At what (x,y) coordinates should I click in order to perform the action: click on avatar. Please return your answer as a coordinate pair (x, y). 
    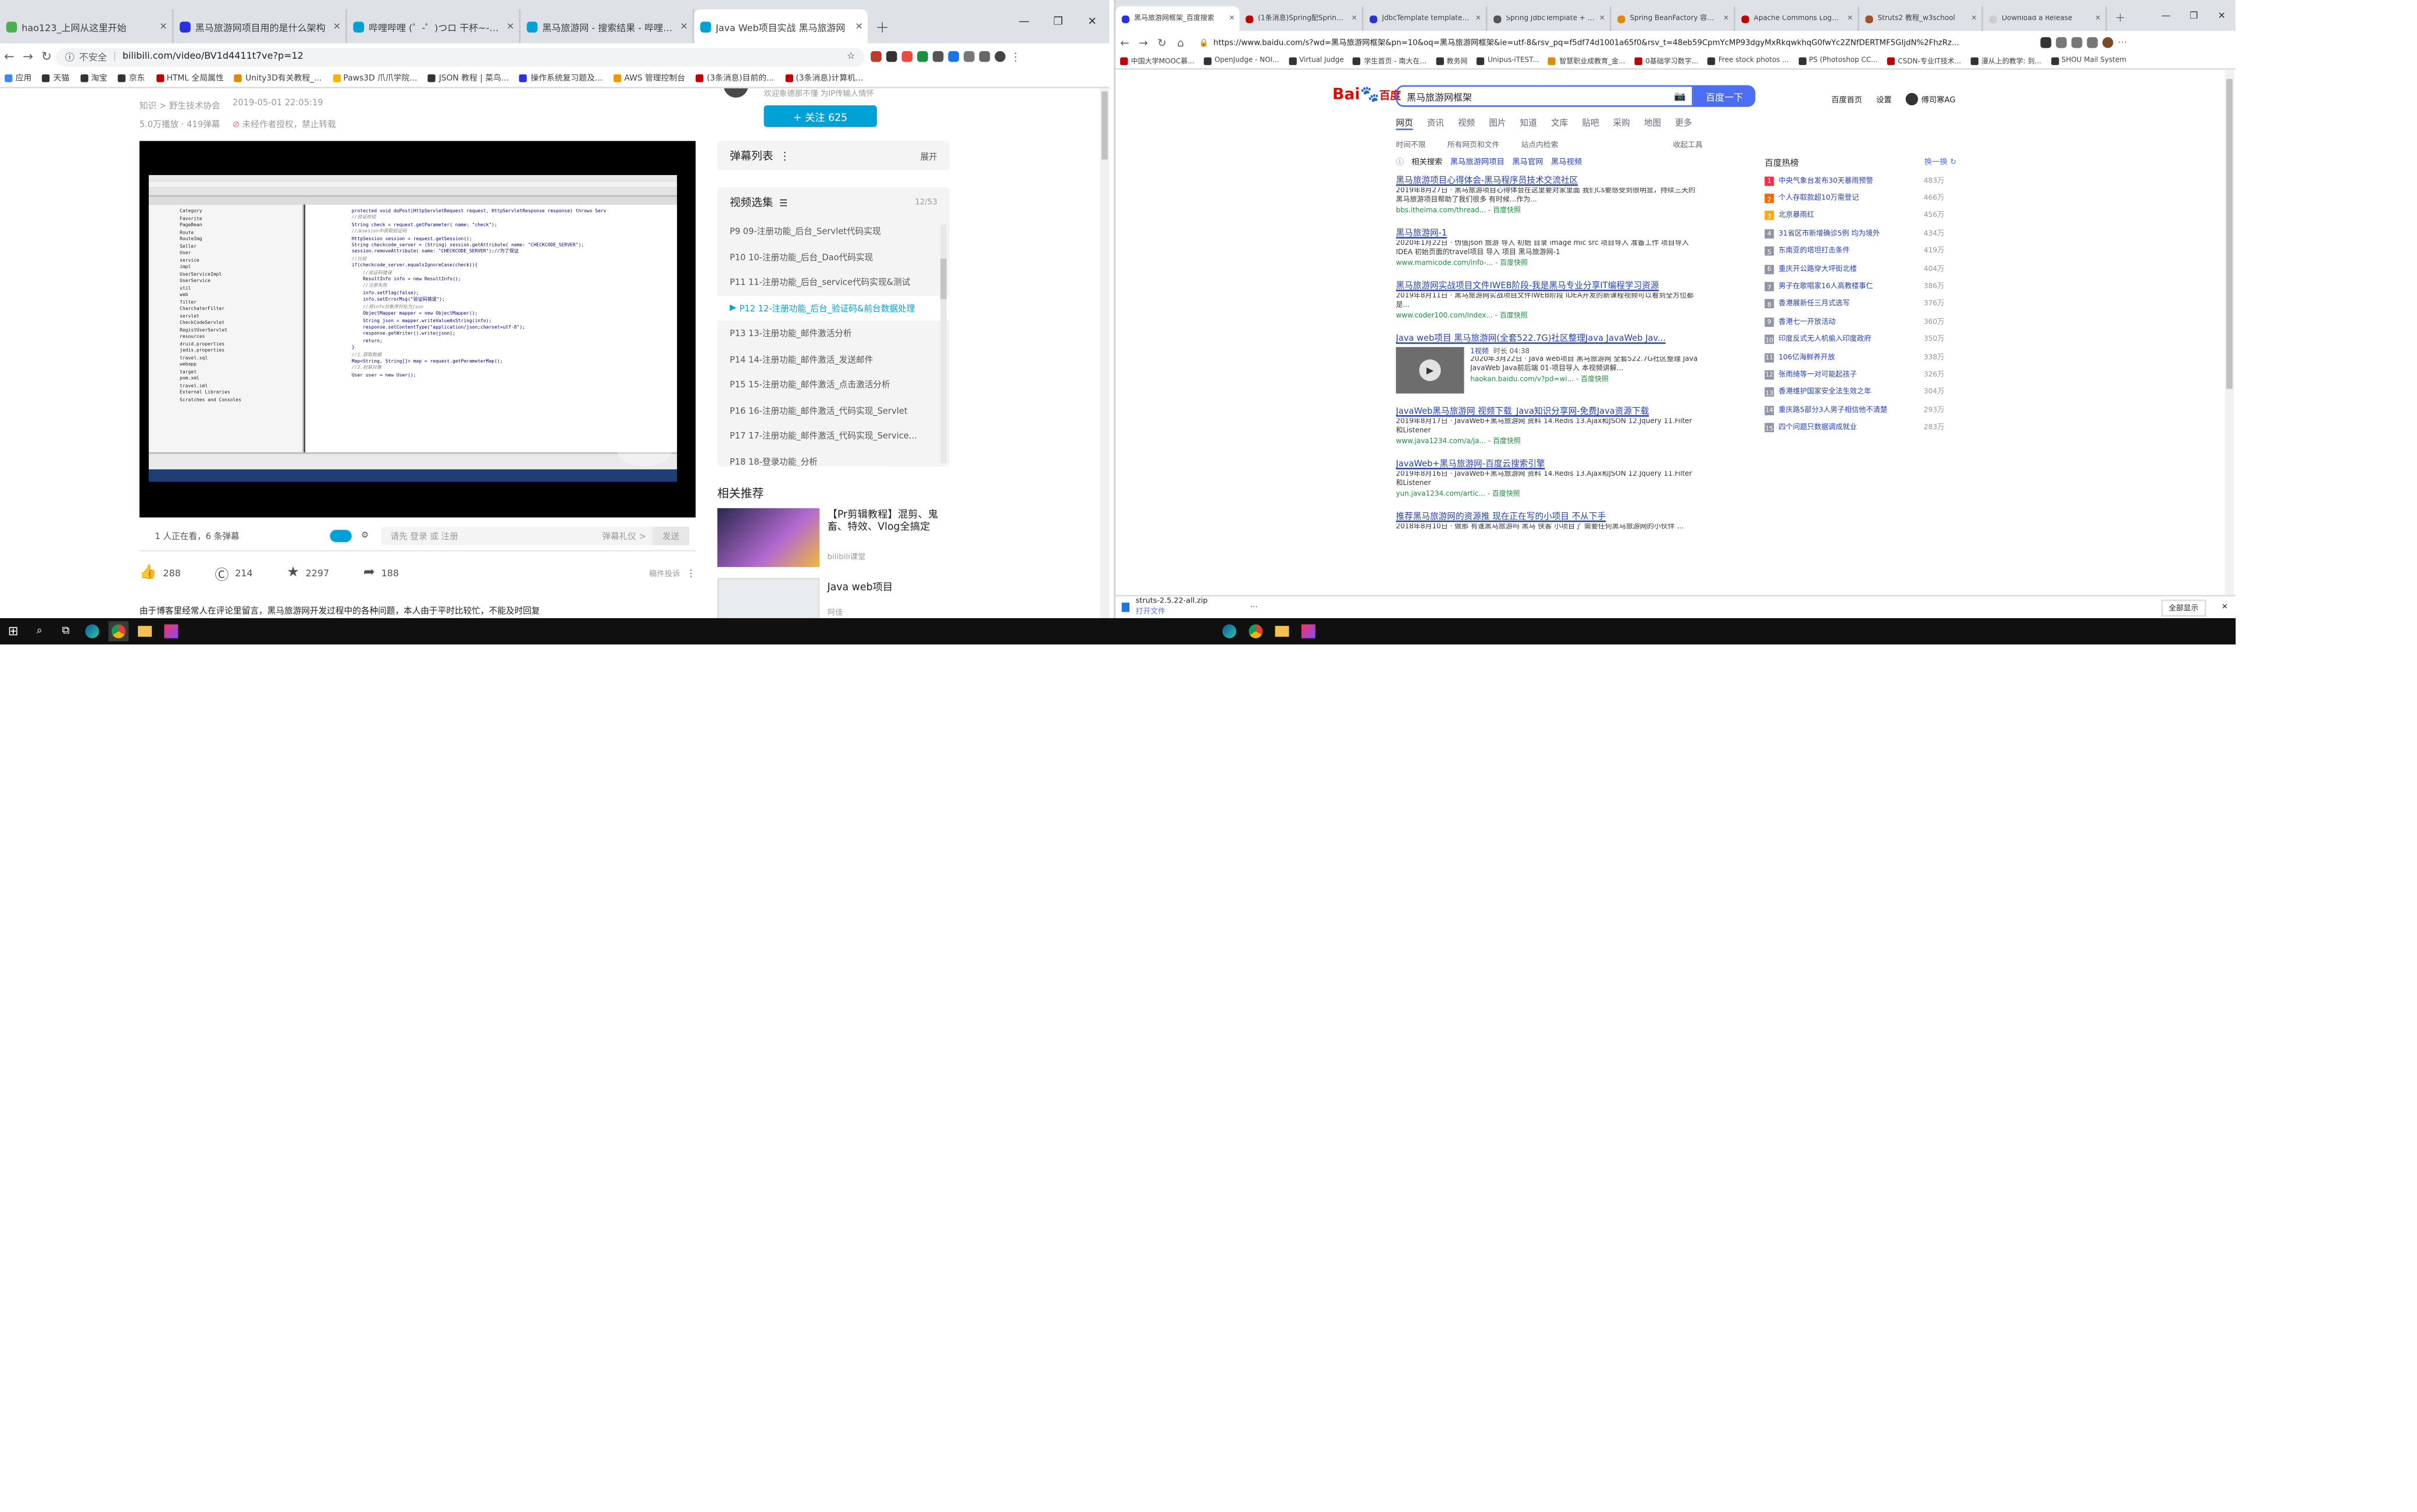
    Looking at the image, I should click on (1912, 99).